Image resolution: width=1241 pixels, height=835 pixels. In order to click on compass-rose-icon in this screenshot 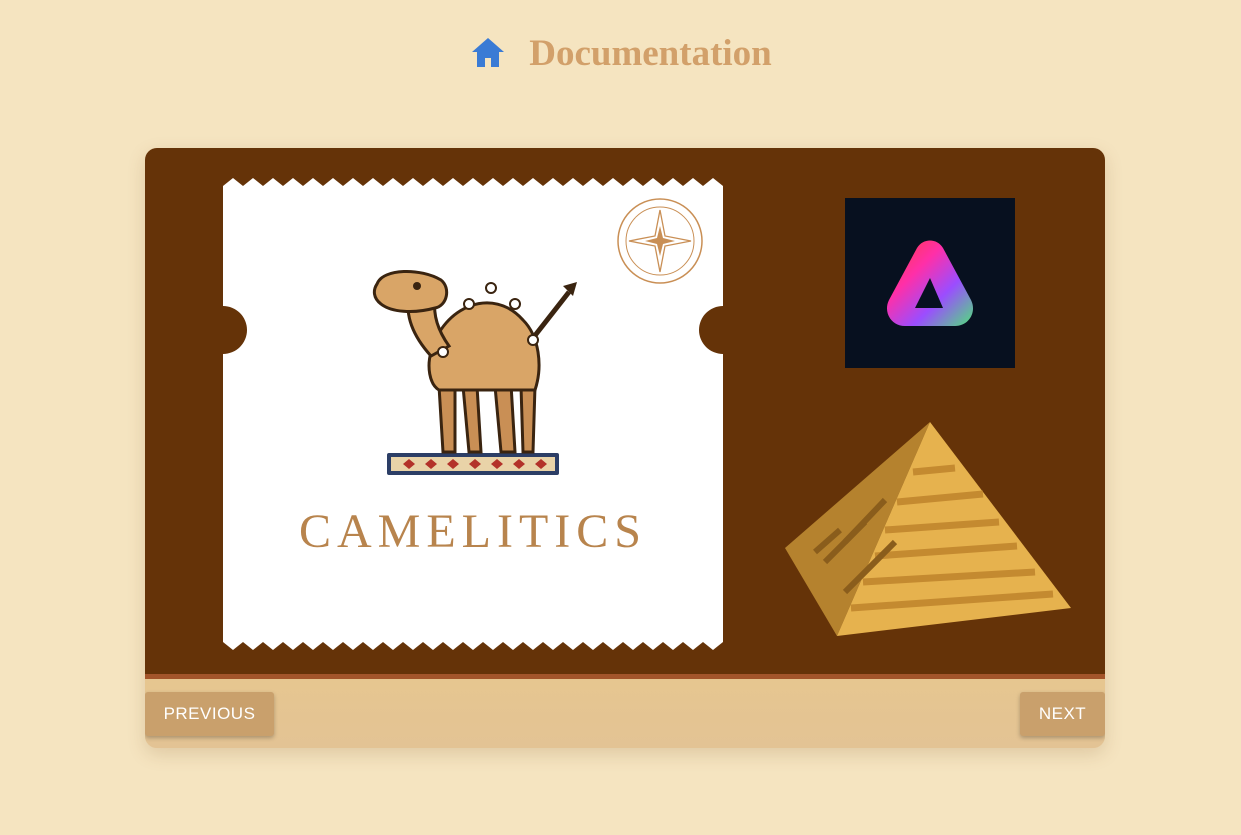, I will do `click(660, 241)`.